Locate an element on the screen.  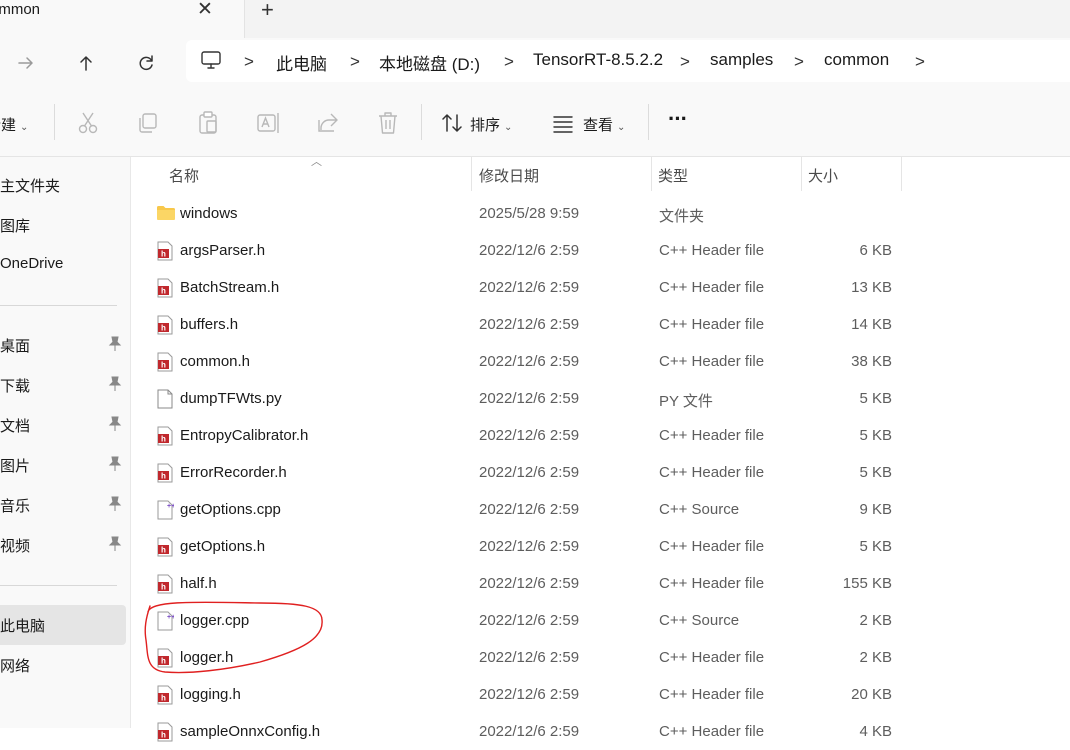
close-tab-icon: ✕ is located at coordinates (205, 10).